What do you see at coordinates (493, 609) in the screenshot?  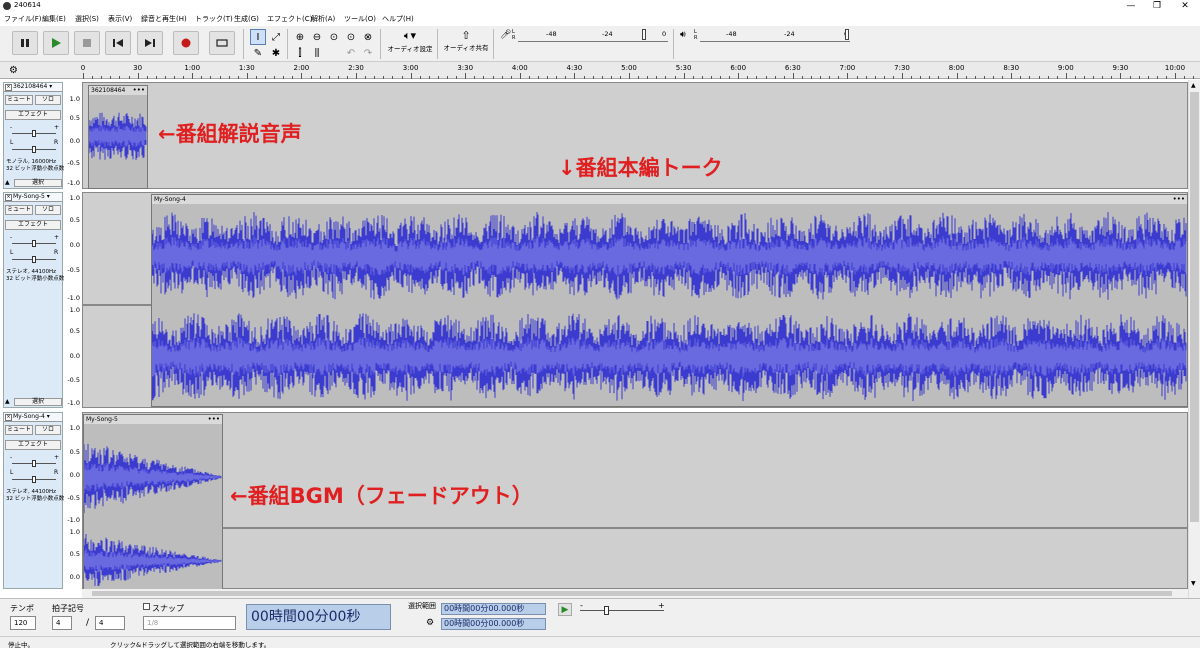 I see `selection-start: 00時間00分00.000秒` at bounding box center [493, 609].